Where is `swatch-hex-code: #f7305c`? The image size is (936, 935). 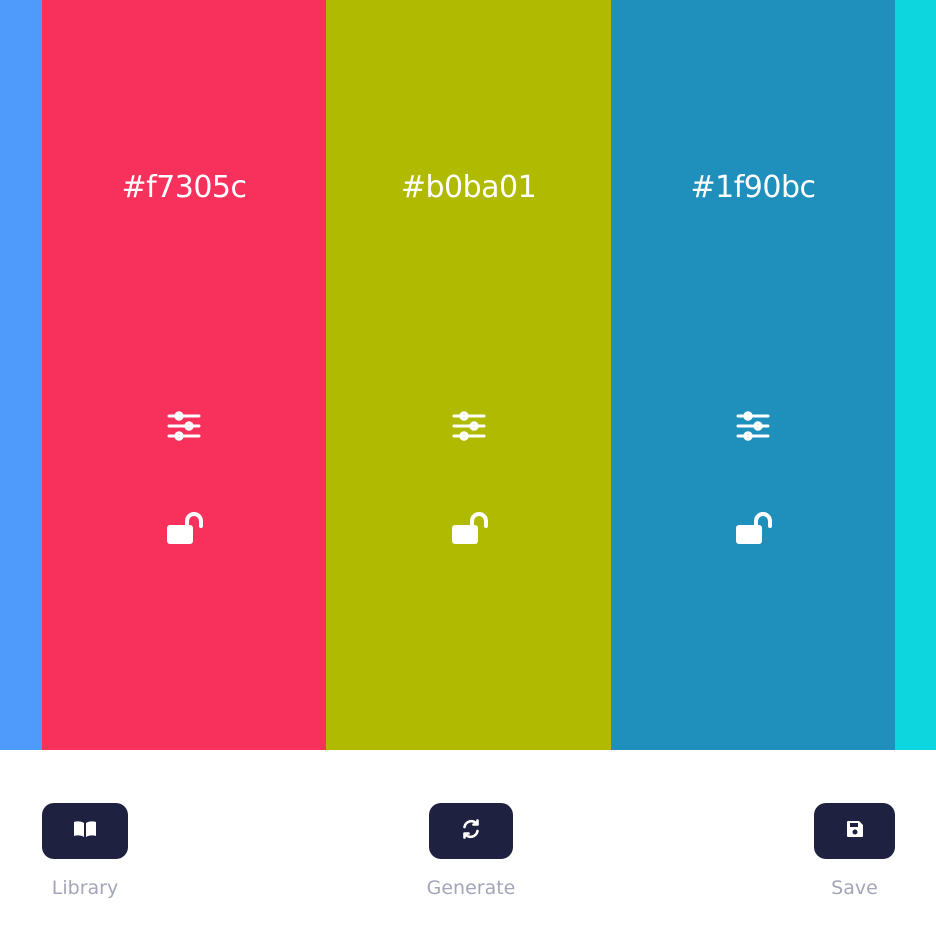 swatch-hex-code: #f7305c is located at coordinates (184, 188).